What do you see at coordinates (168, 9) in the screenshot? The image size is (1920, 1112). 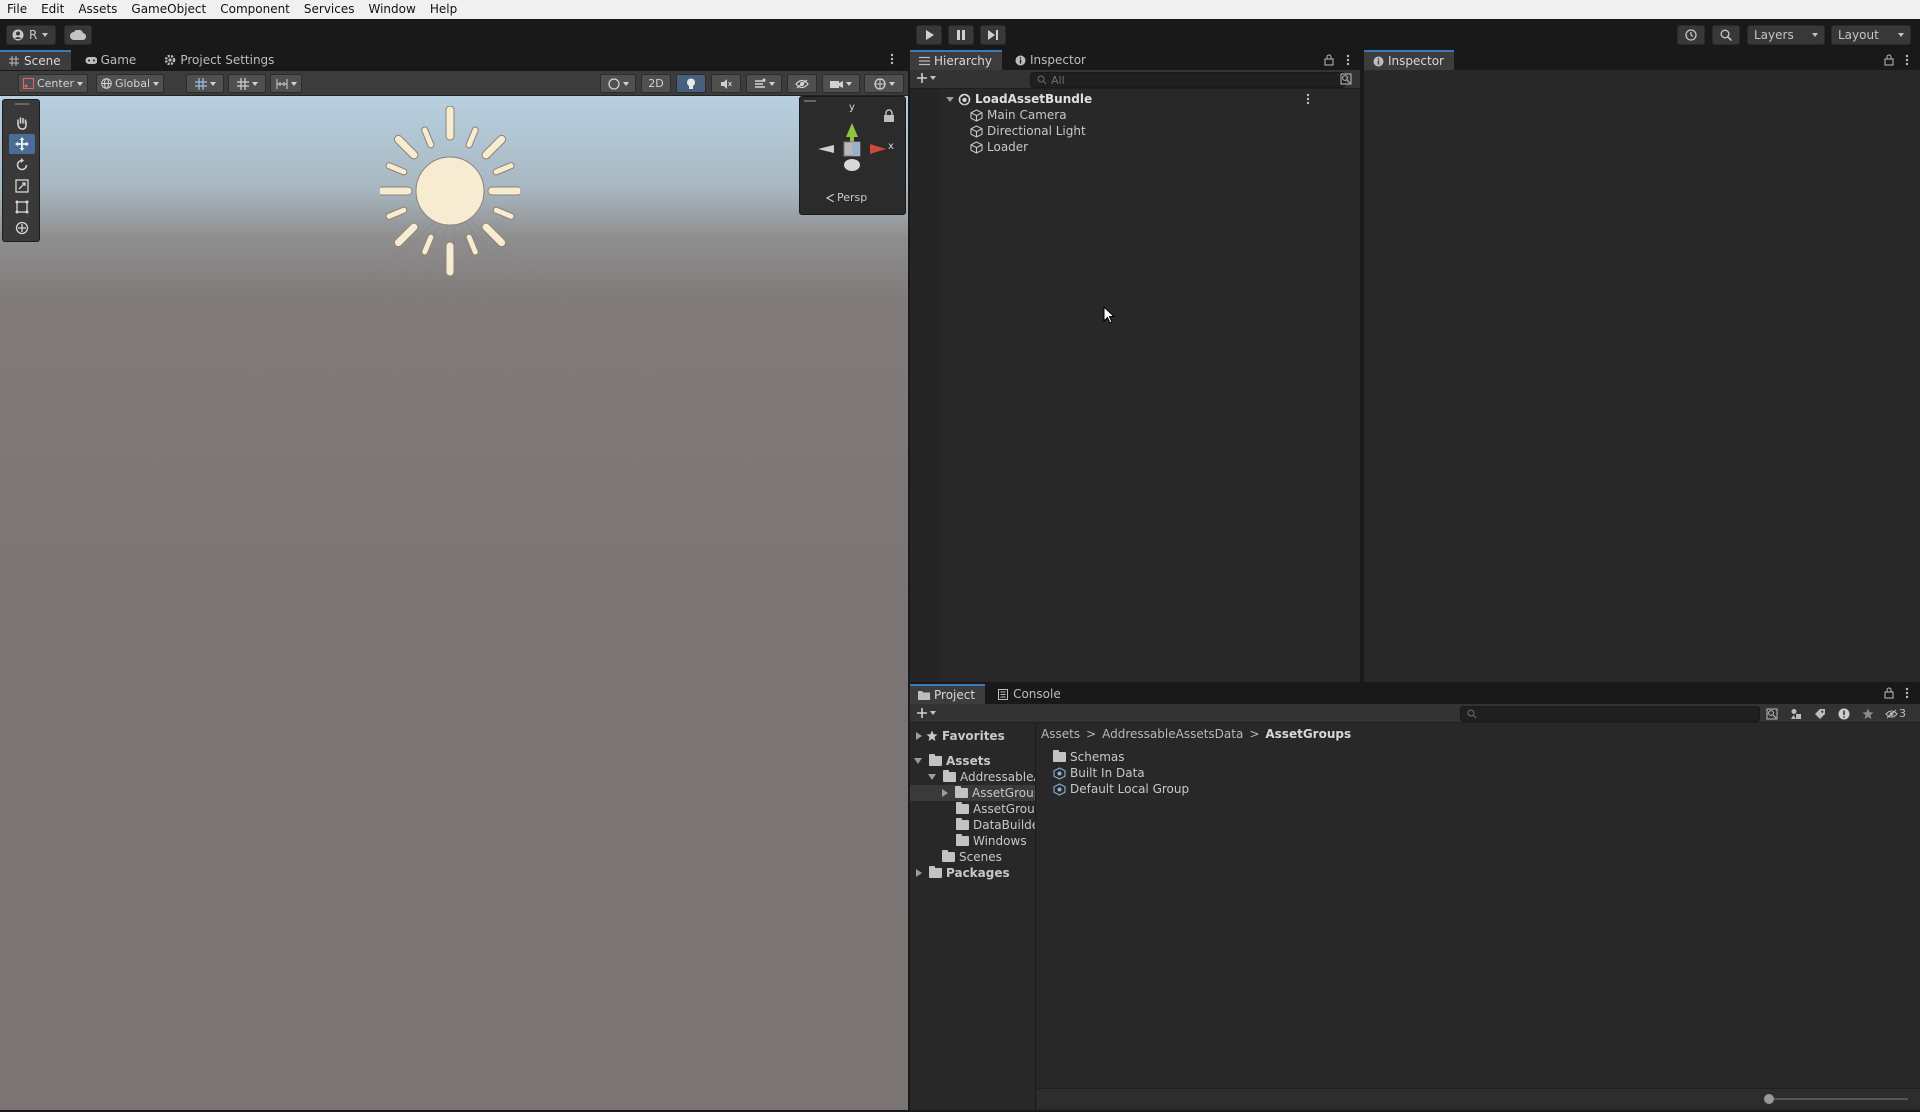 I see `menu-gameobject: GameObject` at bounding box center [168, 9].